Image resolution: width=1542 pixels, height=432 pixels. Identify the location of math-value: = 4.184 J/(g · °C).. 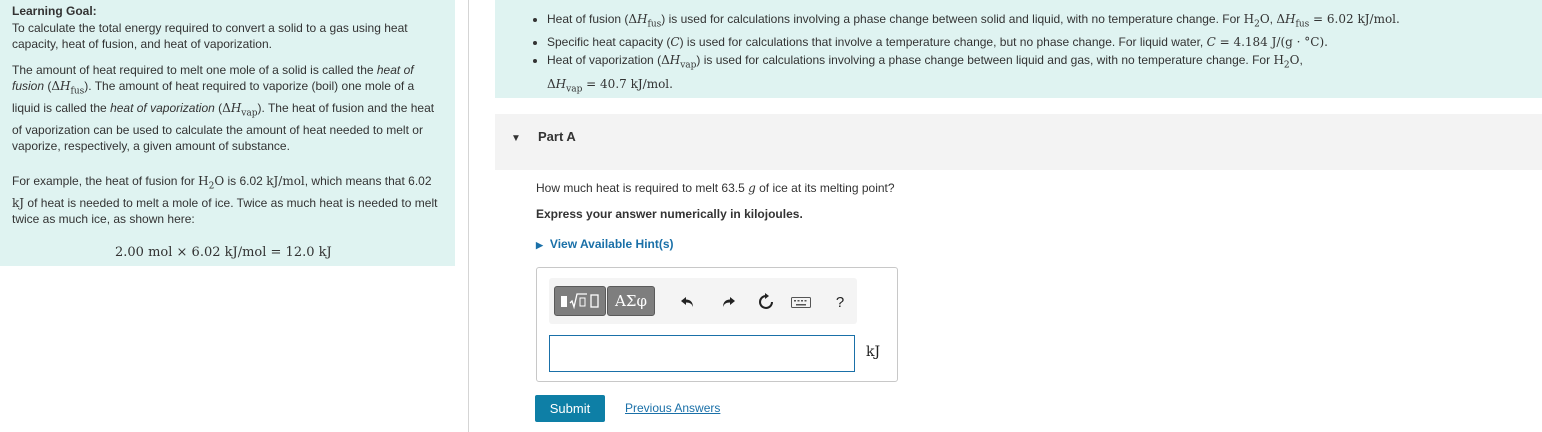
(1271, 42).